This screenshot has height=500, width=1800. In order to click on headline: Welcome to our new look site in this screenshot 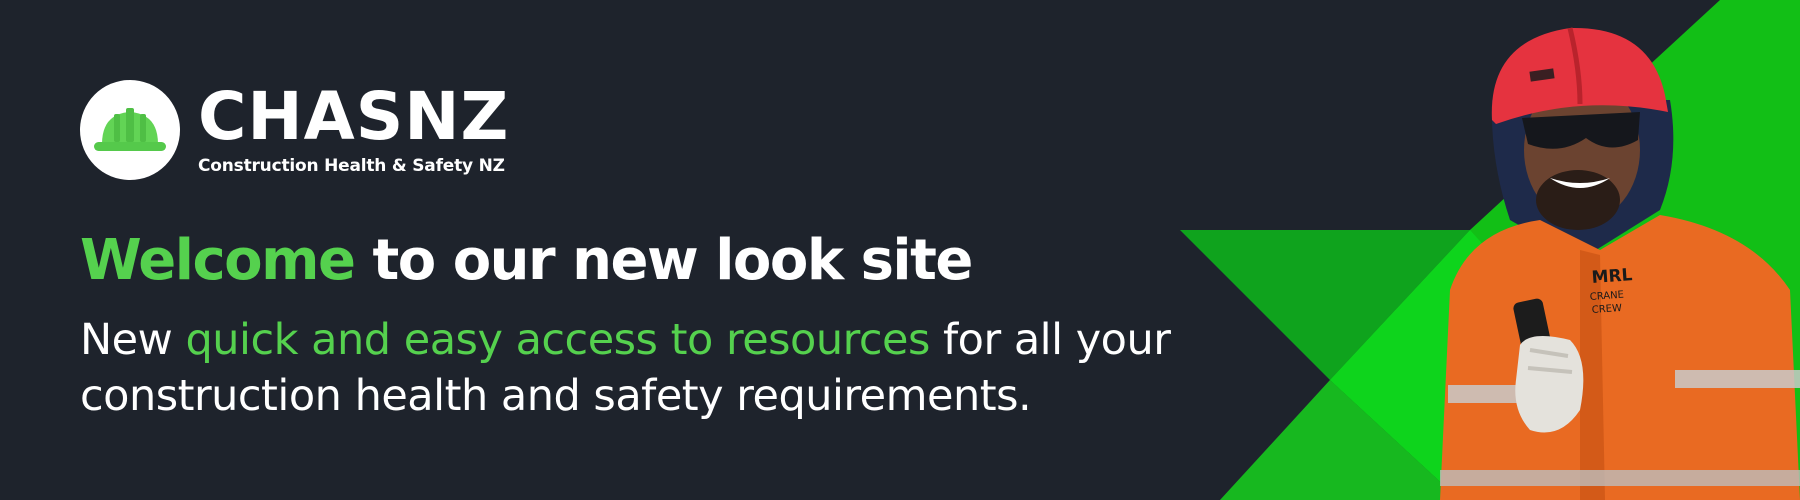, I will do `click(526, 260)`.